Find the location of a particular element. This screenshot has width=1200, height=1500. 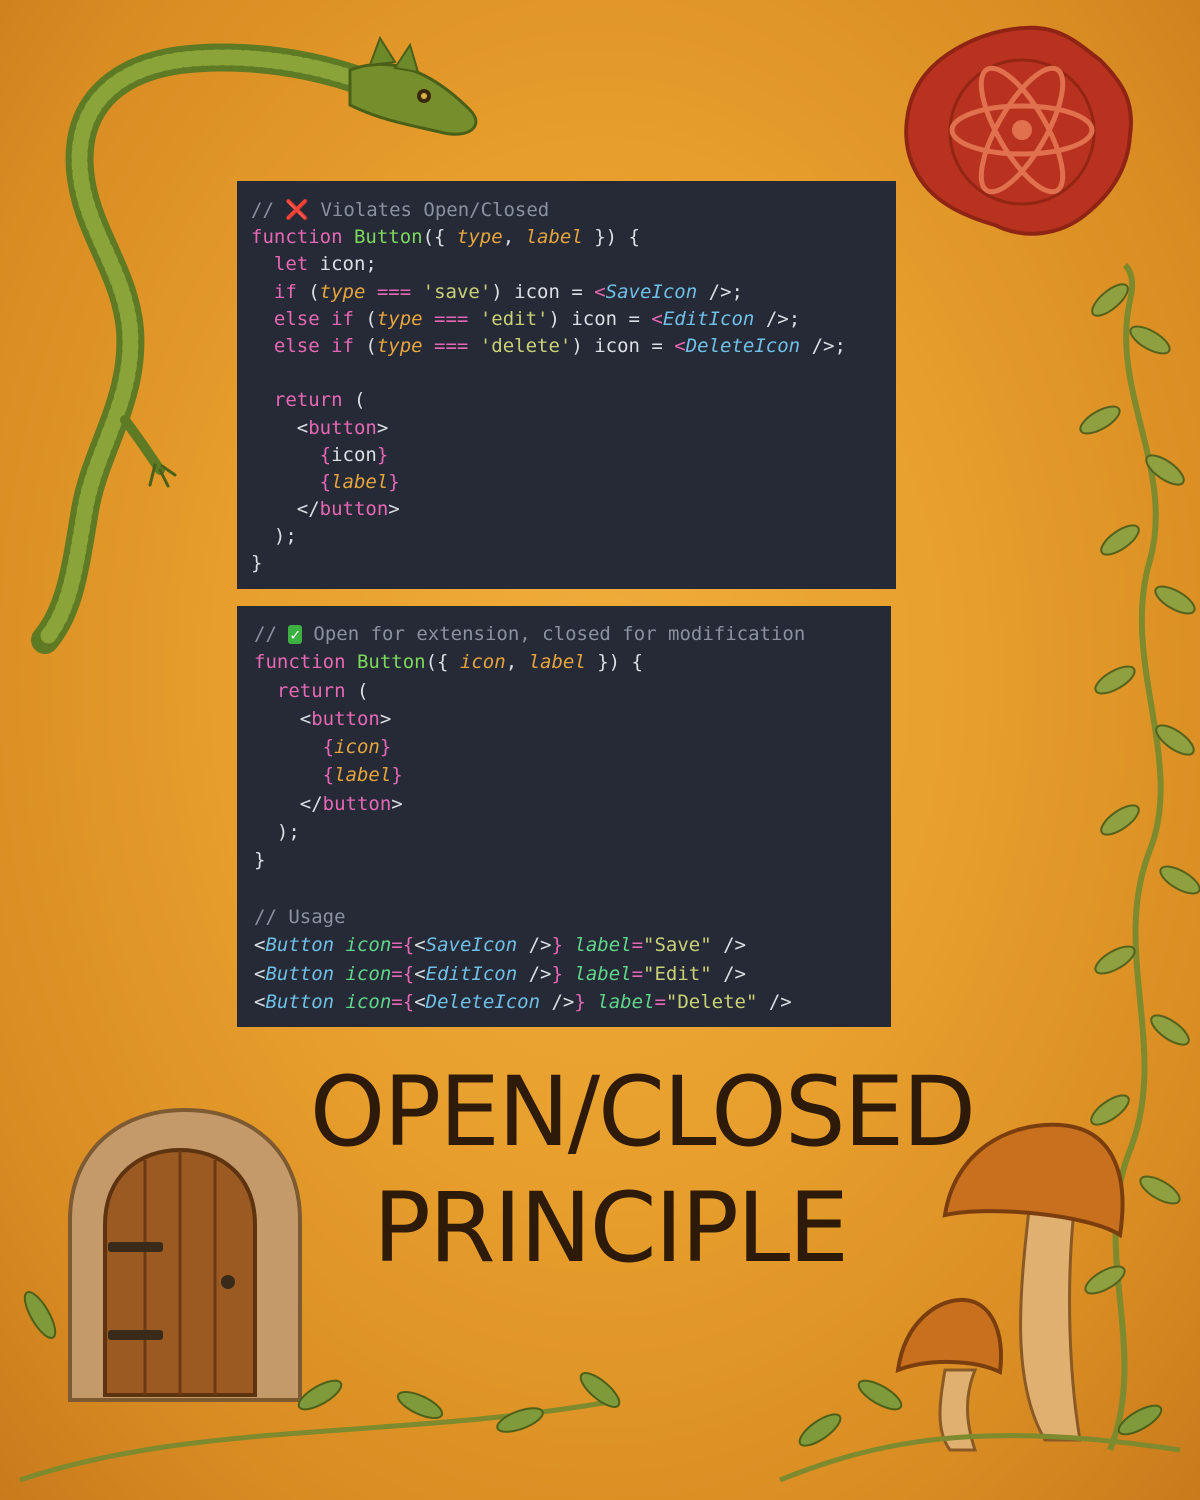

code-token: // Usage is located at coordinates (300, 916).